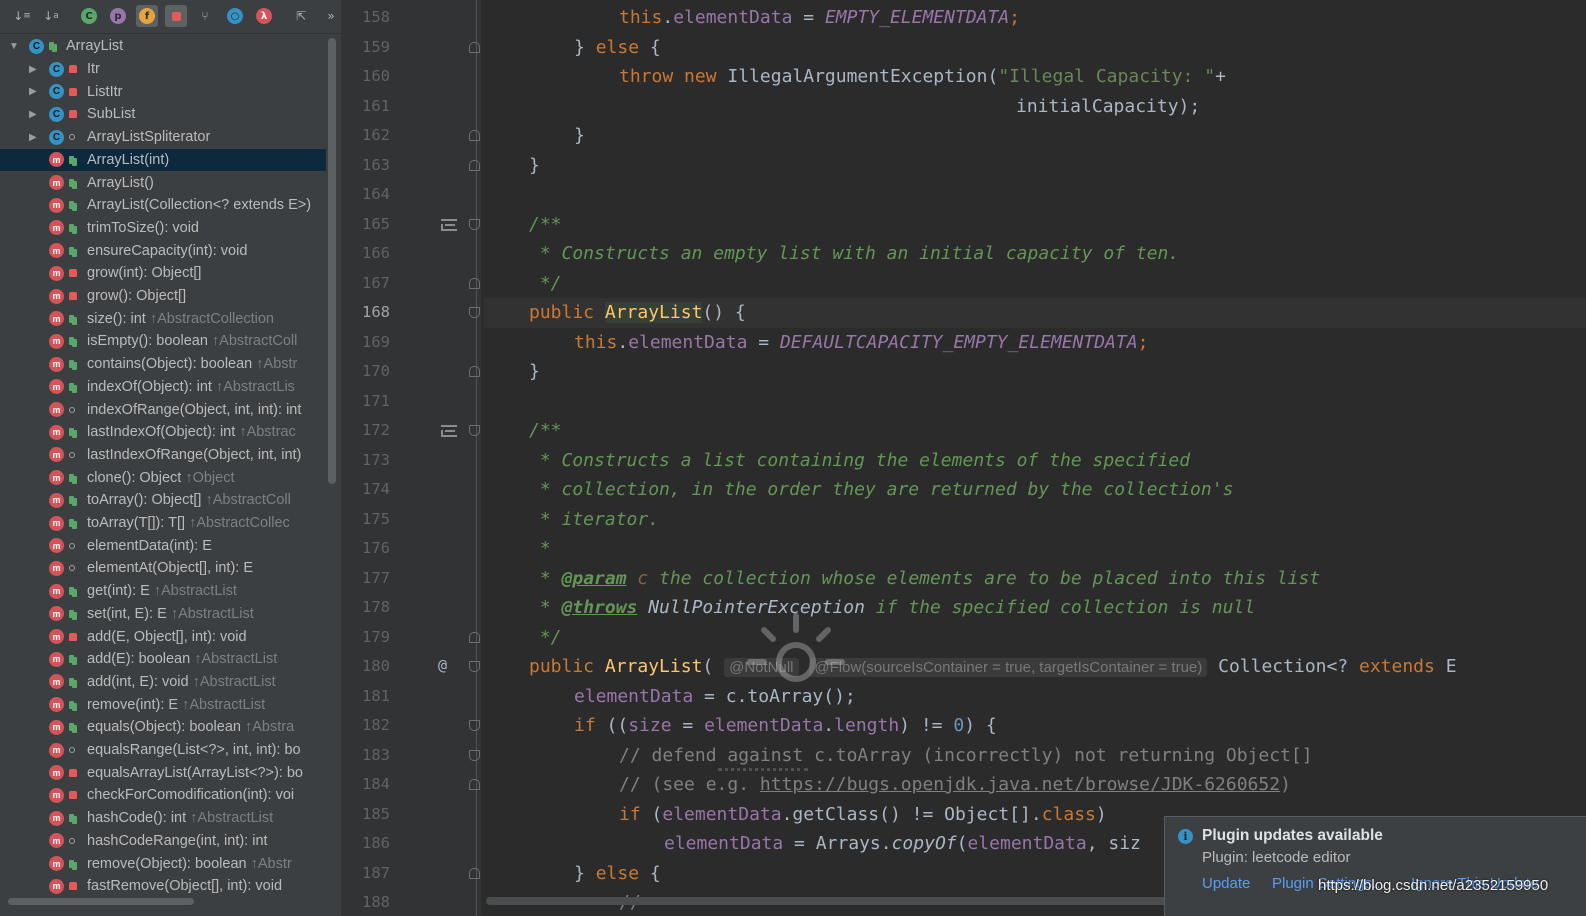  Describe the element at coordinates (374, 254) in the screenshot. I see `line-number: 166` at that location.